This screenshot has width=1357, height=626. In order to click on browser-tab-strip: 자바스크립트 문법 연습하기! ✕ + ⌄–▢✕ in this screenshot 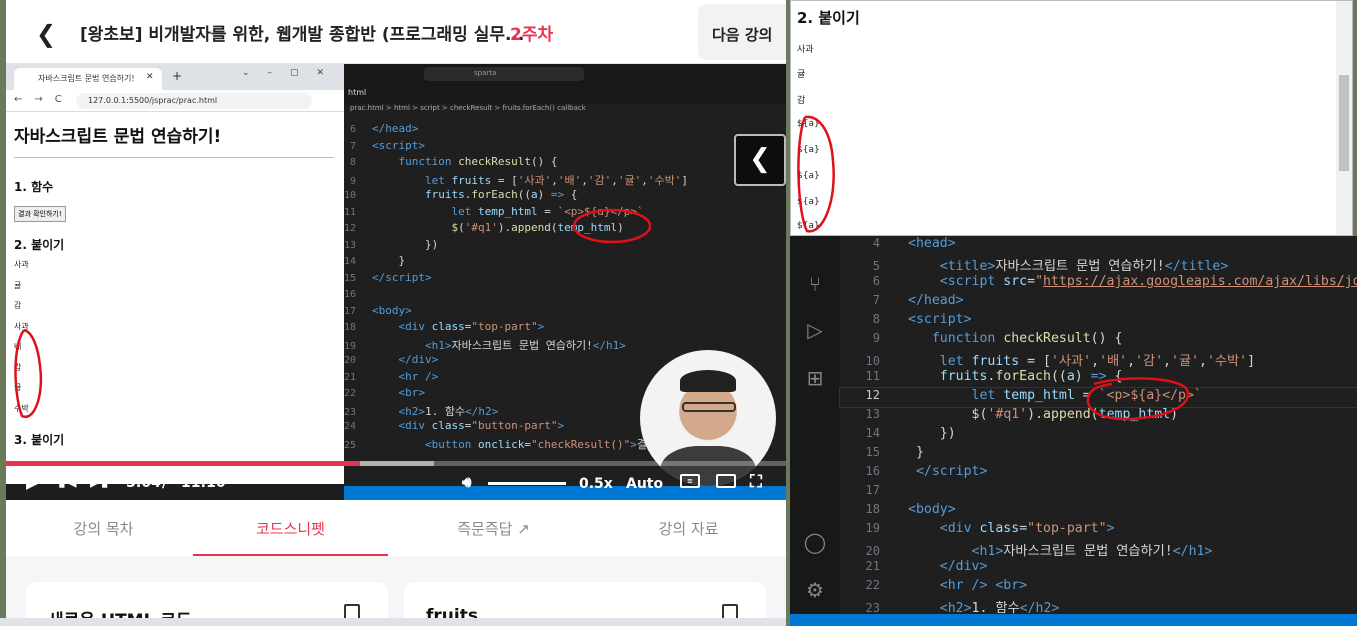, I will do `click(175, 77)`.